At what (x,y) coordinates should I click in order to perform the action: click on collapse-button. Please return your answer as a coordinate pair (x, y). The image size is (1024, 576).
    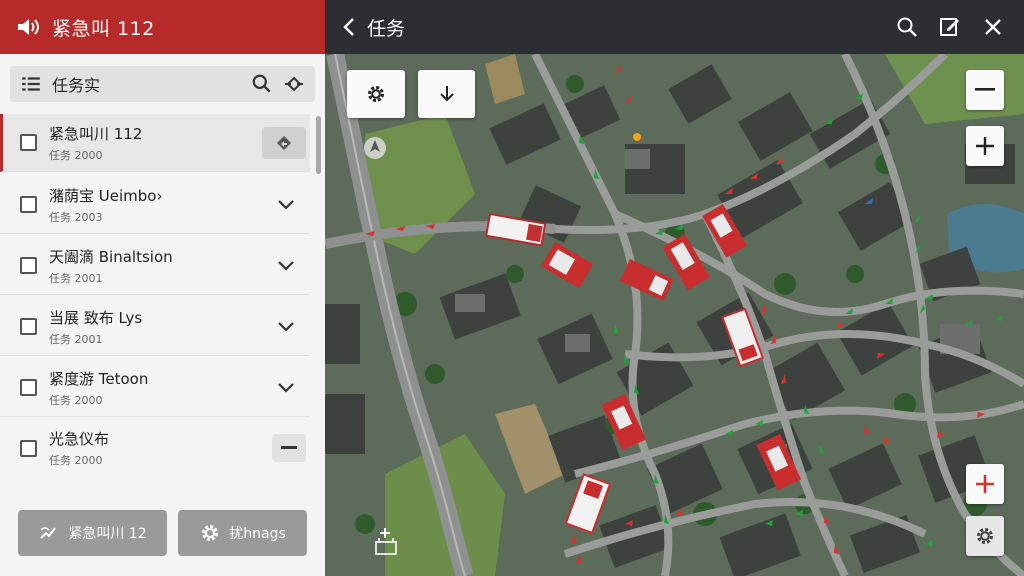
    Looking at the image, I should click on (289, 448).